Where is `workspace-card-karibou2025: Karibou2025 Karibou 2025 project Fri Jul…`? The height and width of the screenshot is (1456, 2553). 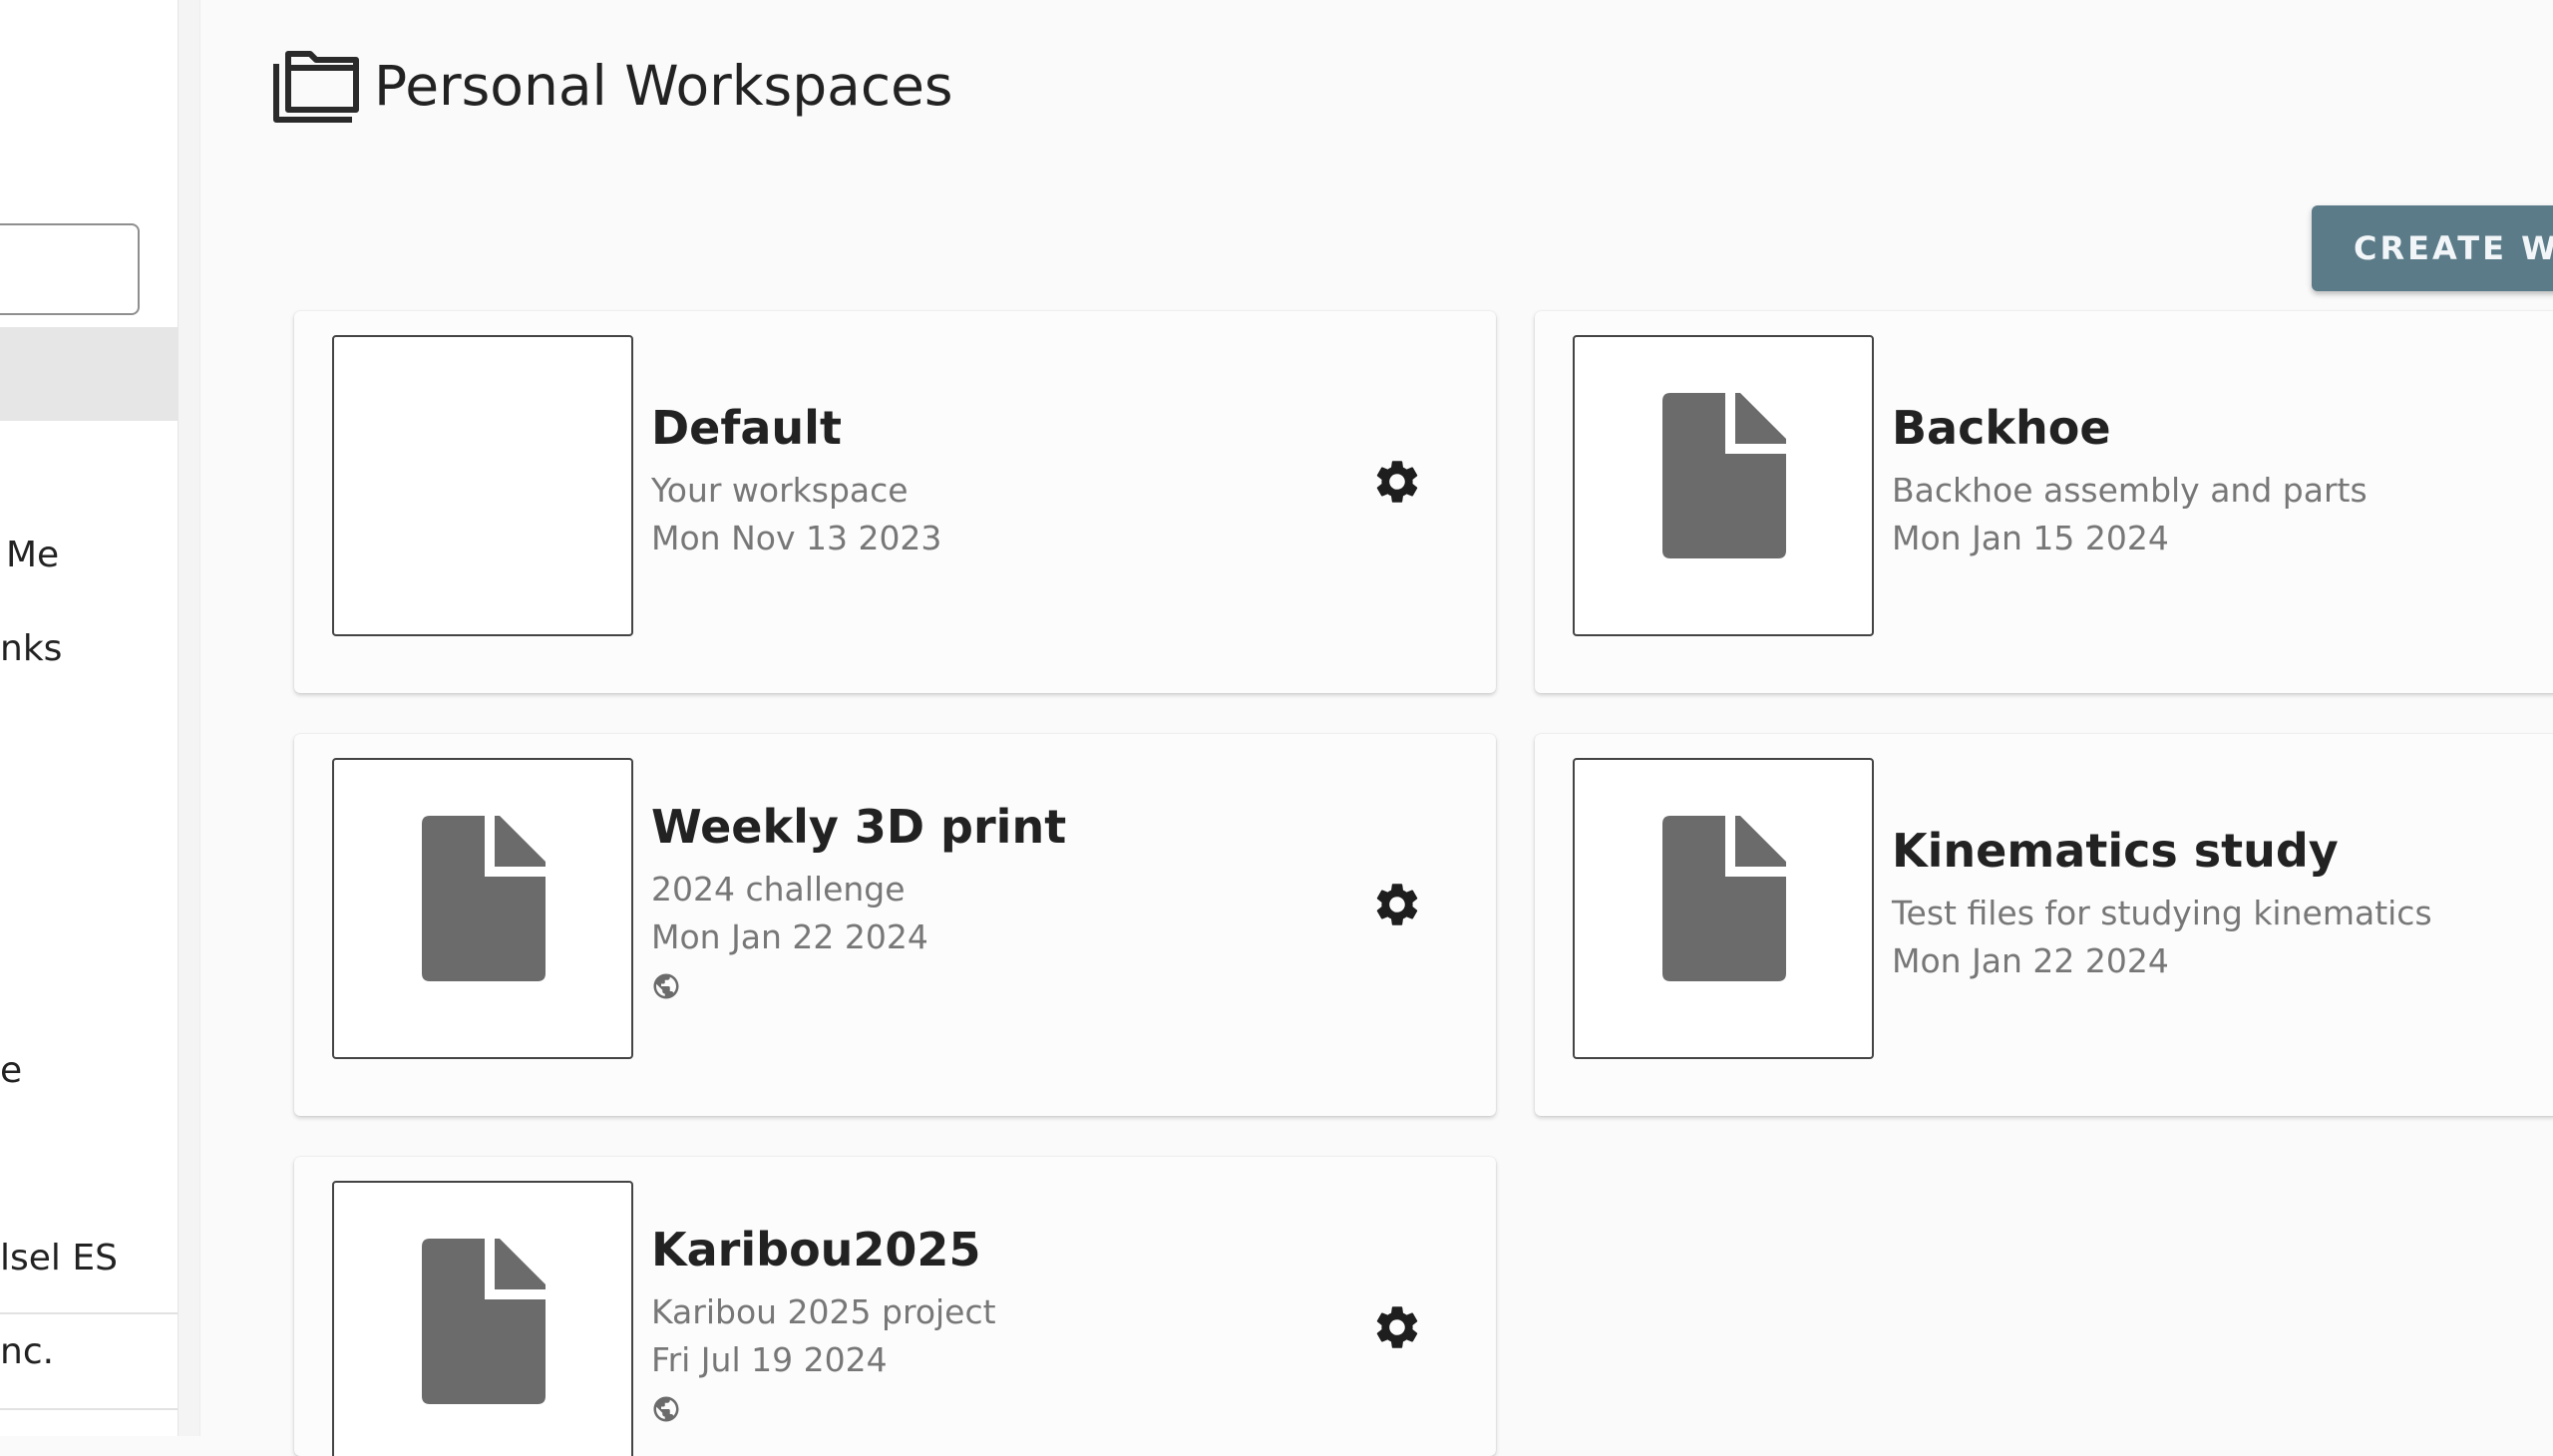
workspace-card-karibou2025: Karibou2025 Karibou 2025 project Fri Jul… is located at coordinates (895, 1306).